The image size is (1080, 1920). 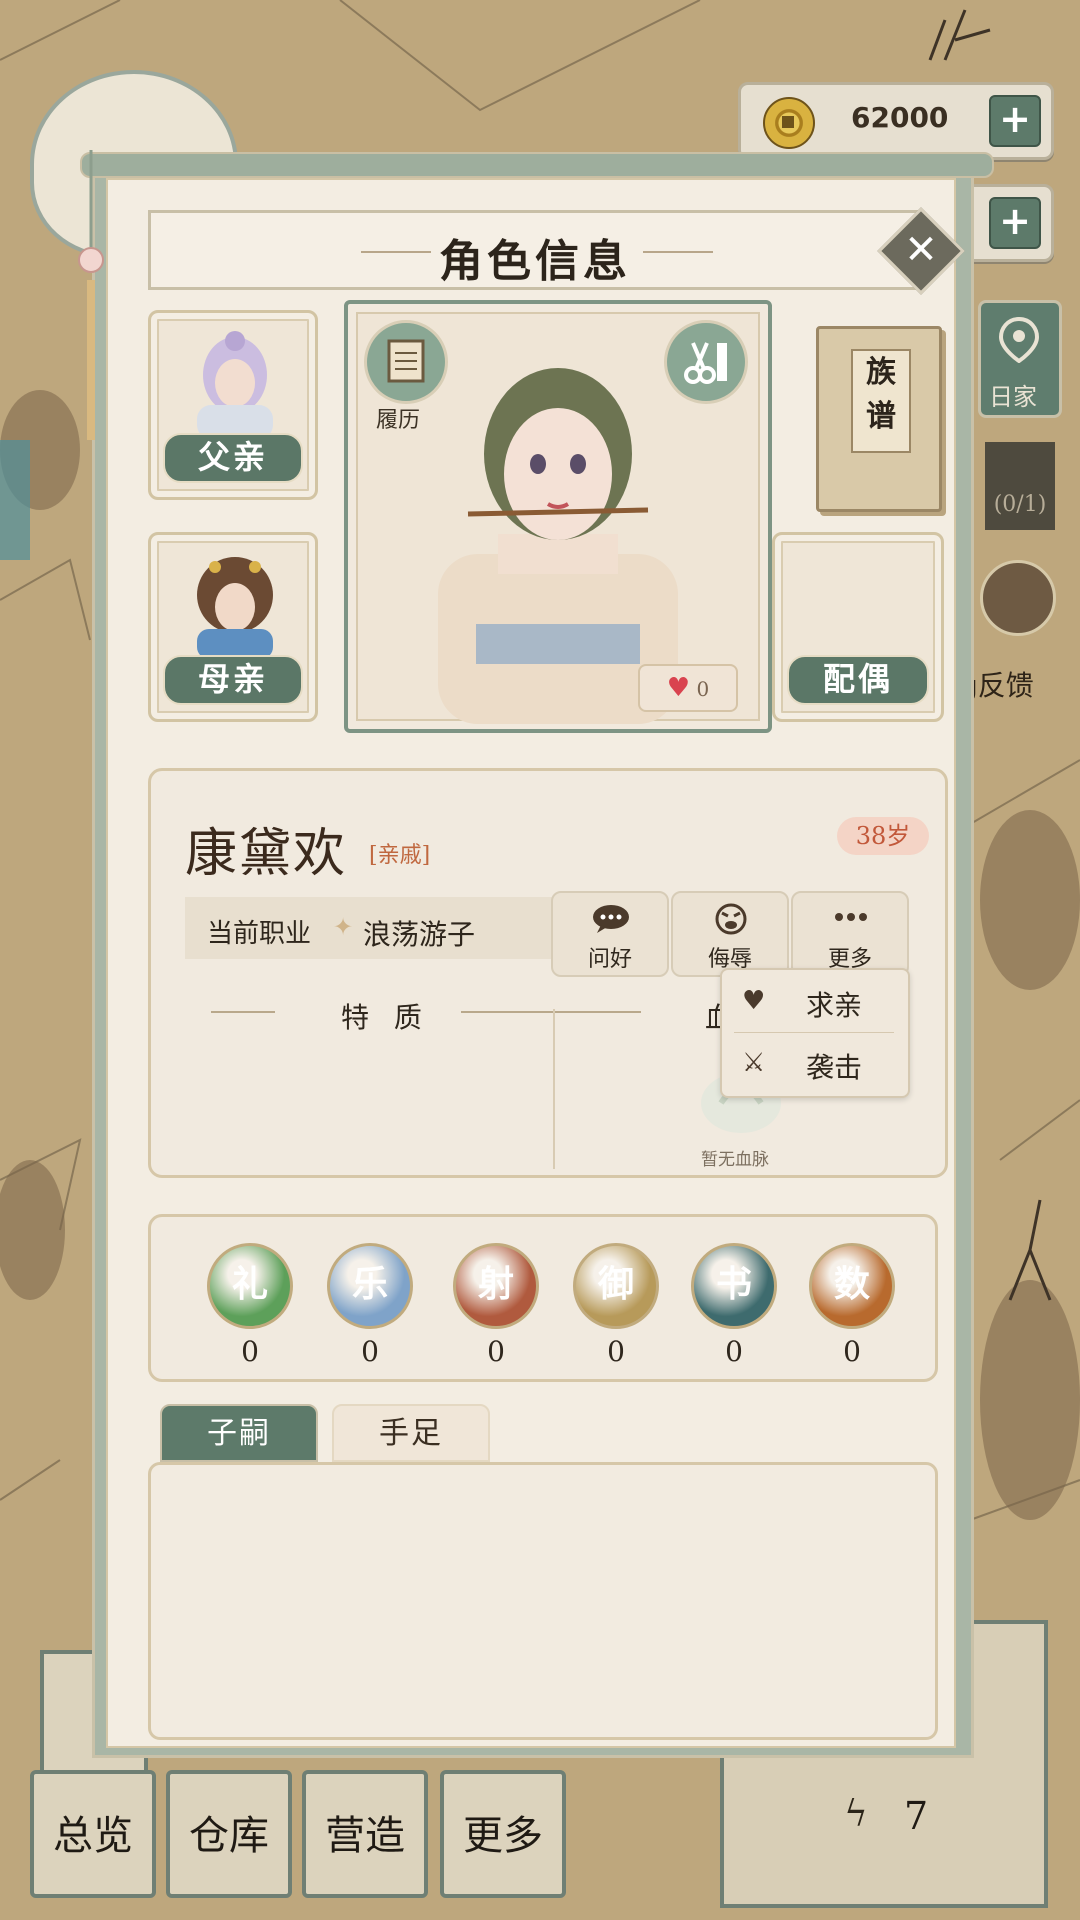 I want to click on resume-button, so click(x=406, y=362).